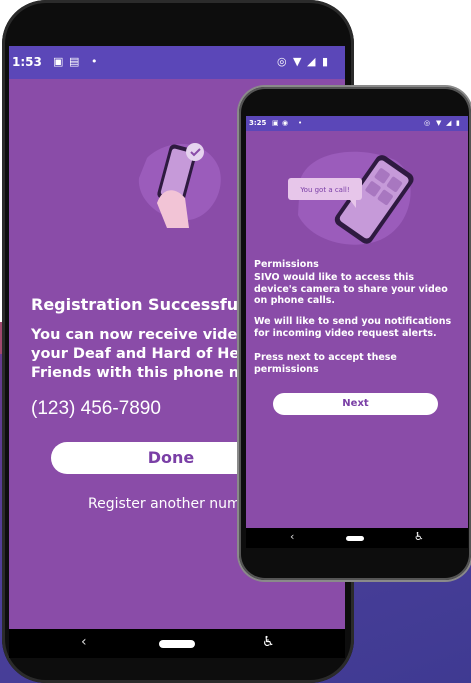 This screenshot has height=683, width=471. Describe the element at coordinates (179, 185) in the screenshot. I see `phone-check-illustration` at that location.